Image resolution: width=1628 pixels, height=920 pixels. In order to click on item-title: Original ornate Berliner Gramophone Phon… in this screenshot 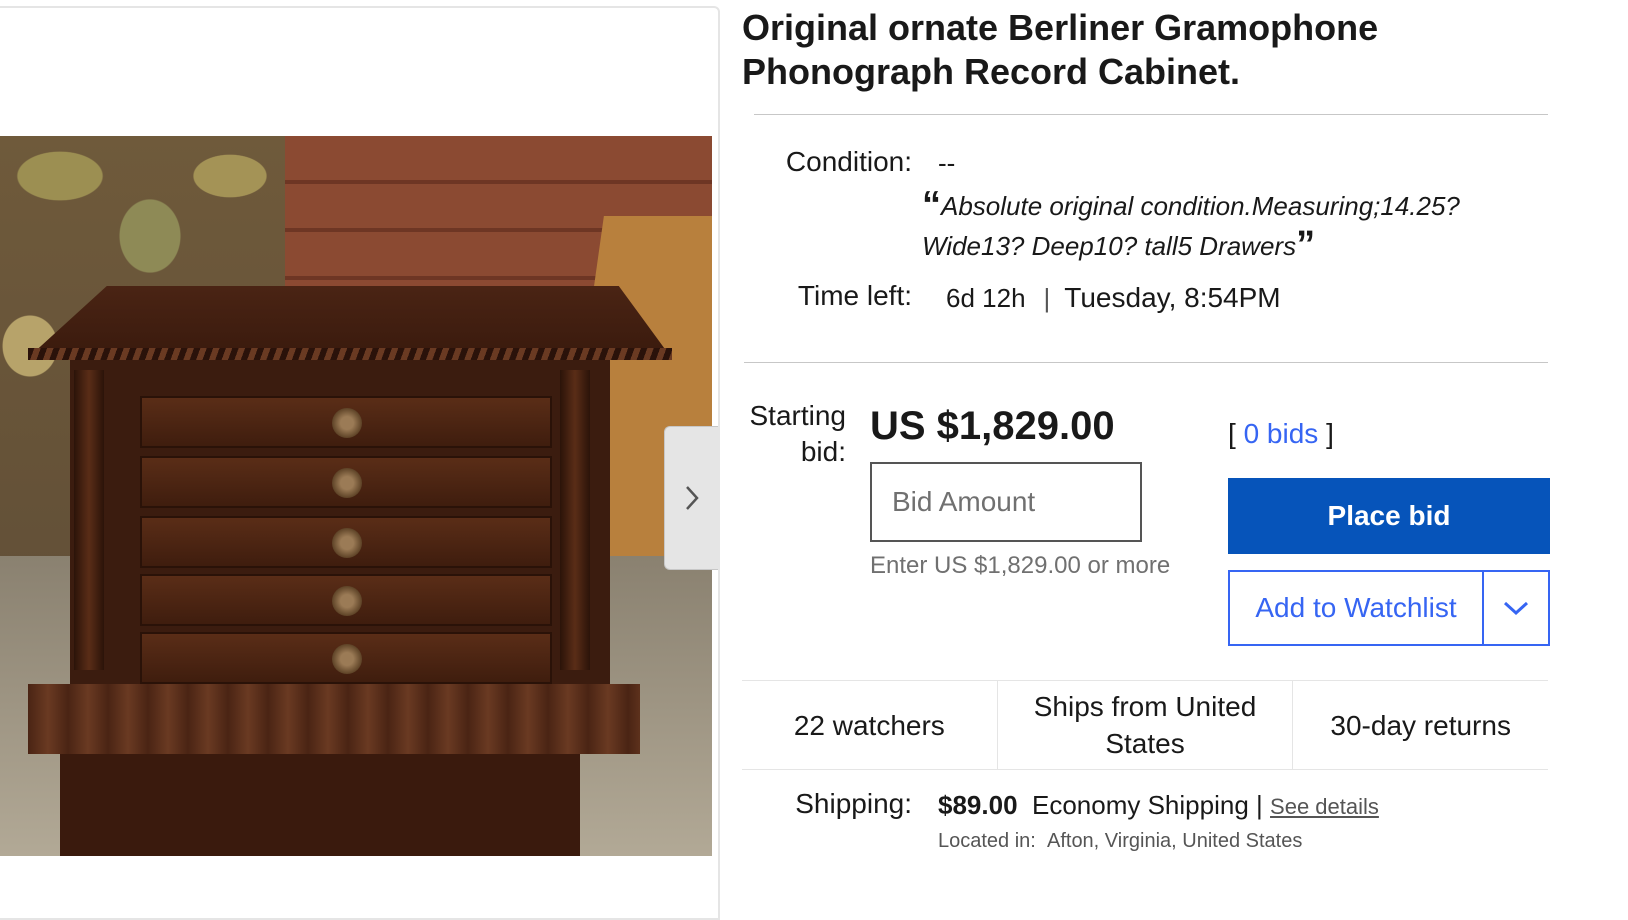, I will do `click(1060, 49)`.